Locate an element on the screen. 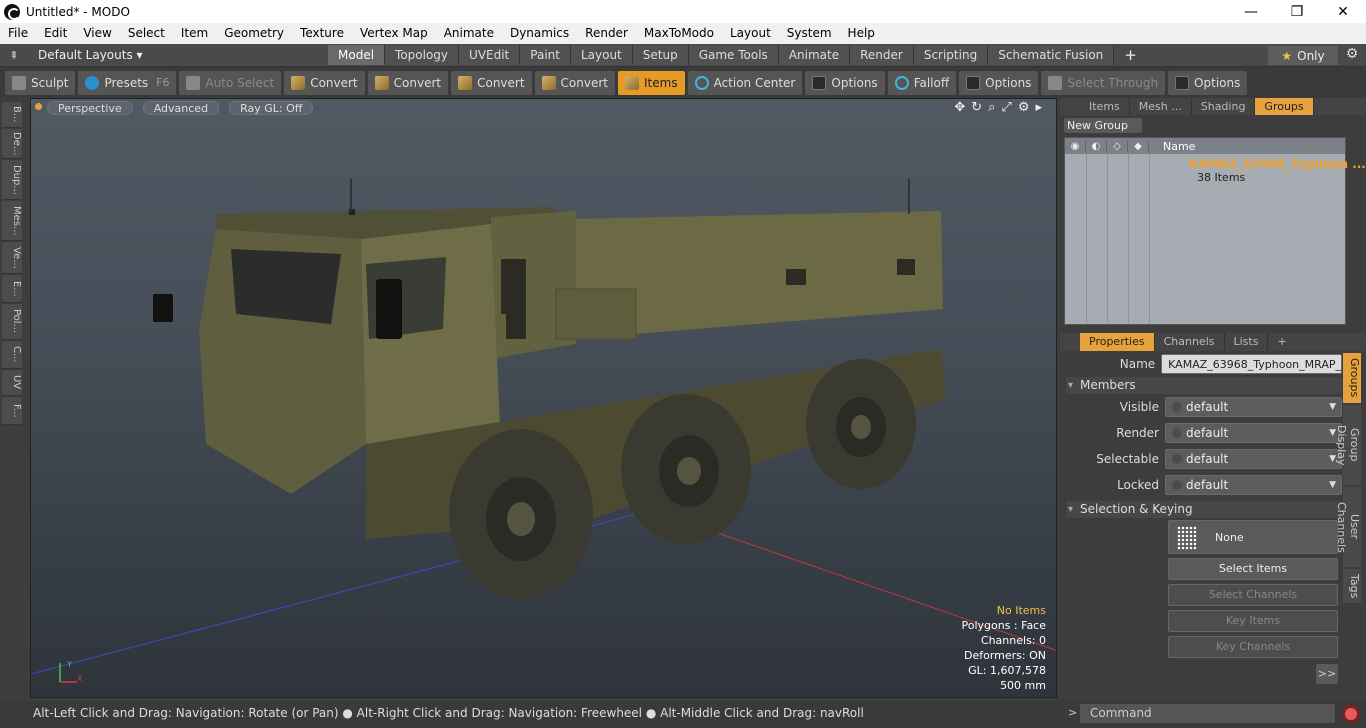 This screenshot has height=728, width=1366. col-name: Name is located at coordinates (1172, 146).